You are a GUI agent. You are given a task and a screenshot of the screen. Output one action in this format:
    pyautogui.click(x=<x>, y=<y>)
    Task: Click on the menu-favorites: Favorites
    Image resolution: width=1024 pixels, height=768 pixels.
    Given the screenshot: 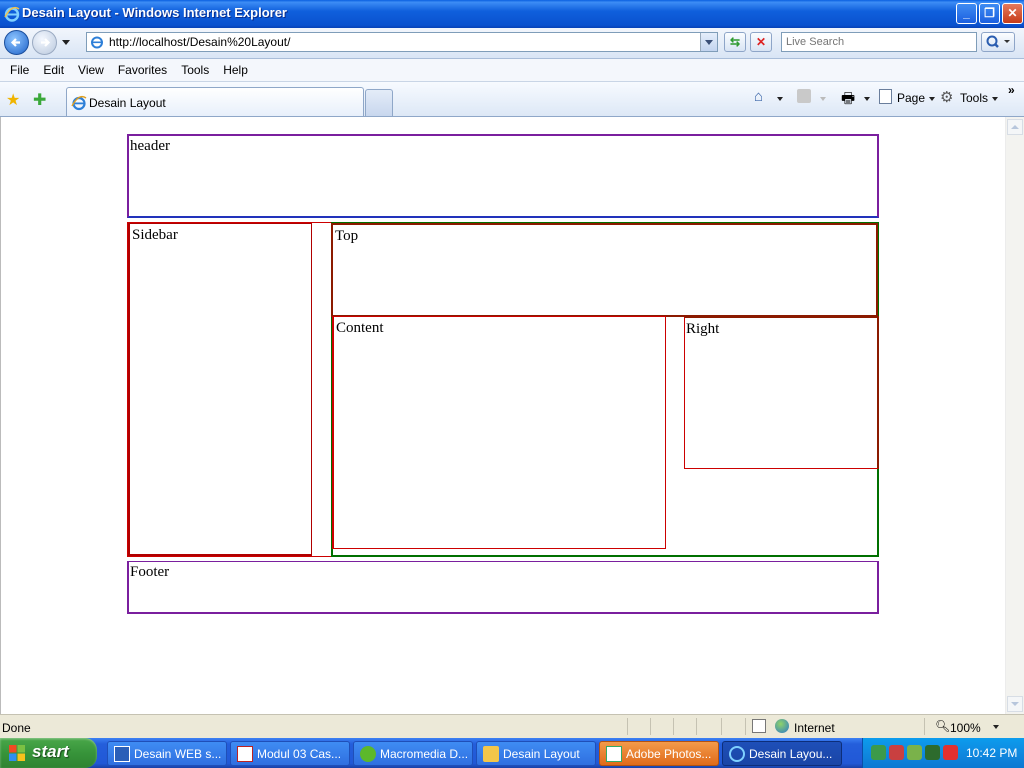 What is the action you would take?
    pyautogui.click(x=142, y=70)
    